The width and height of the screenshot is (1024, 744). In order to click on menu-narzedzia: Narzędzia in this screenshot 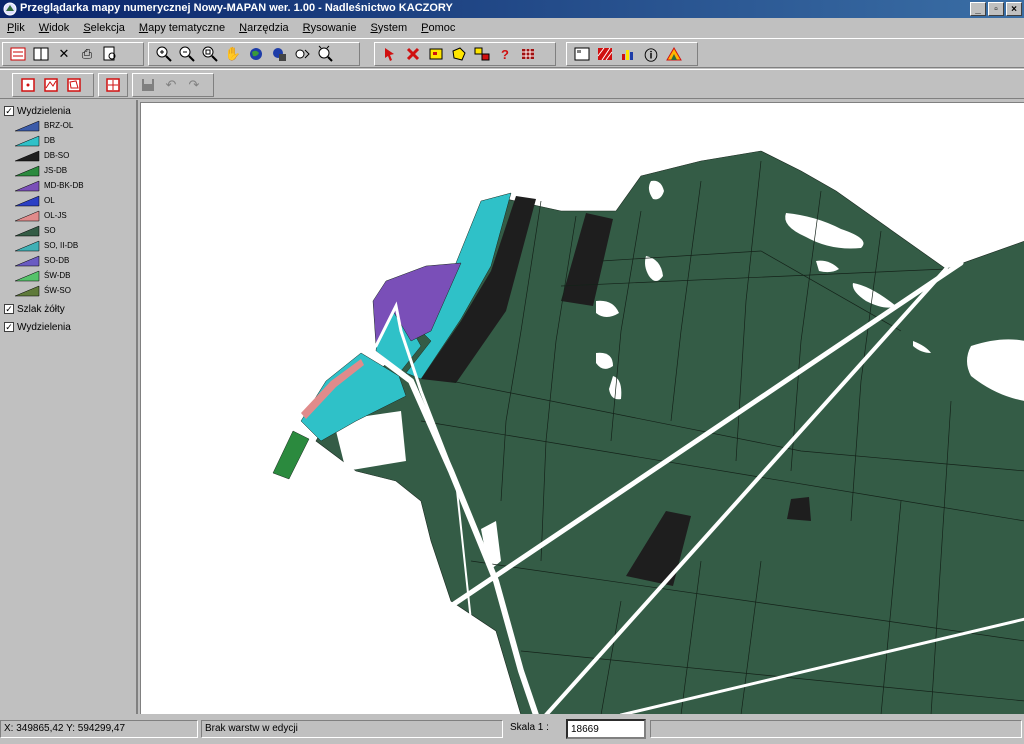, I will do `click(264, 28)`.